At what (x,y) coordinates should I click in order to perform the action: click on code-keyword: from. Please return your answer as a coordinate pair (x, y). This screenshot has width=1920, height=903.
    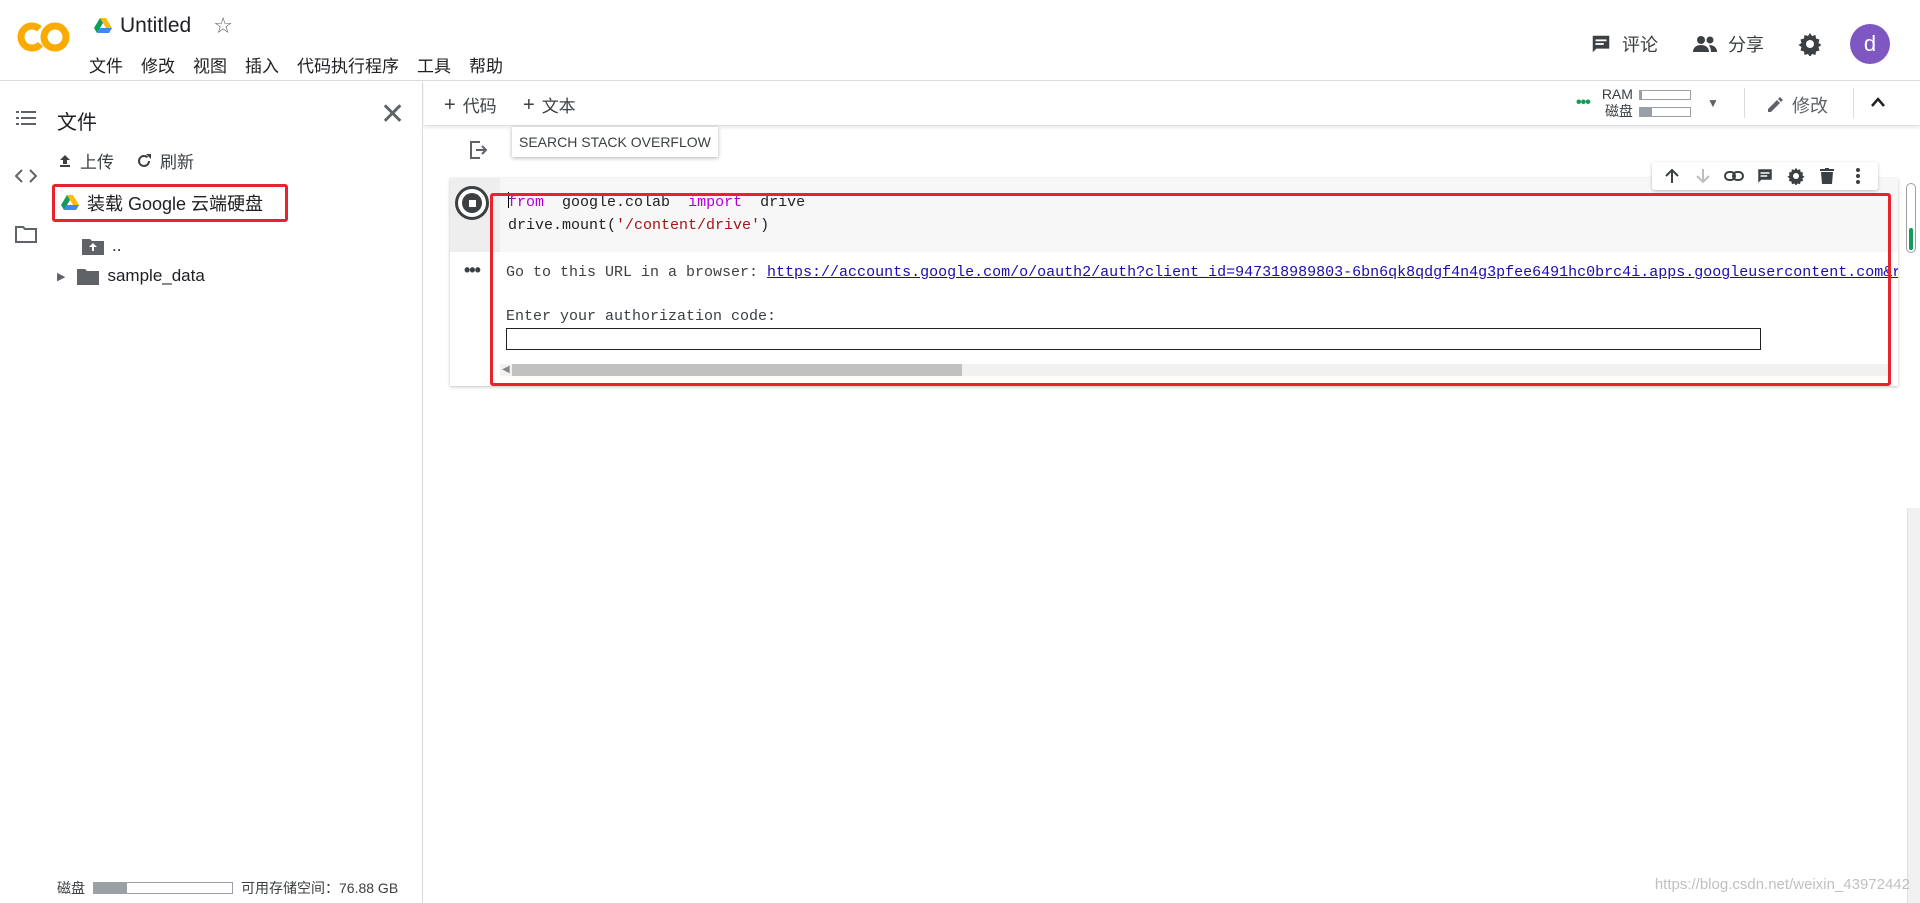
    Looking at the image, I should click on (526, 202).